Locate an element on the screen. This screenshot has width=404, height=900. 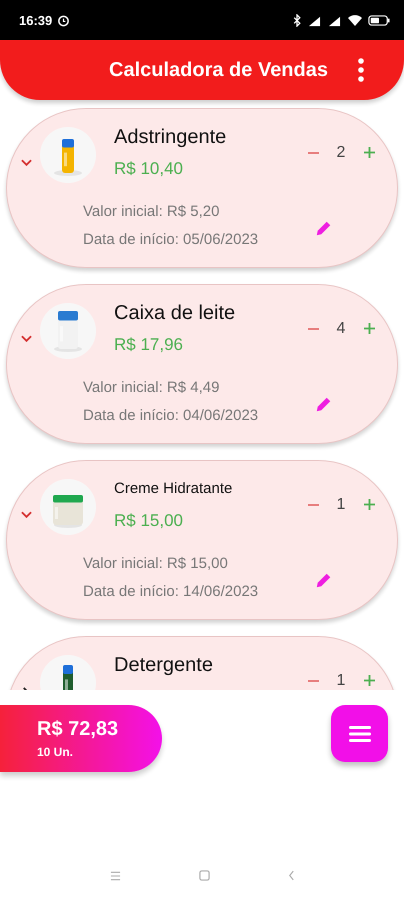
wifi-icon is located at coordinates (355, 20).